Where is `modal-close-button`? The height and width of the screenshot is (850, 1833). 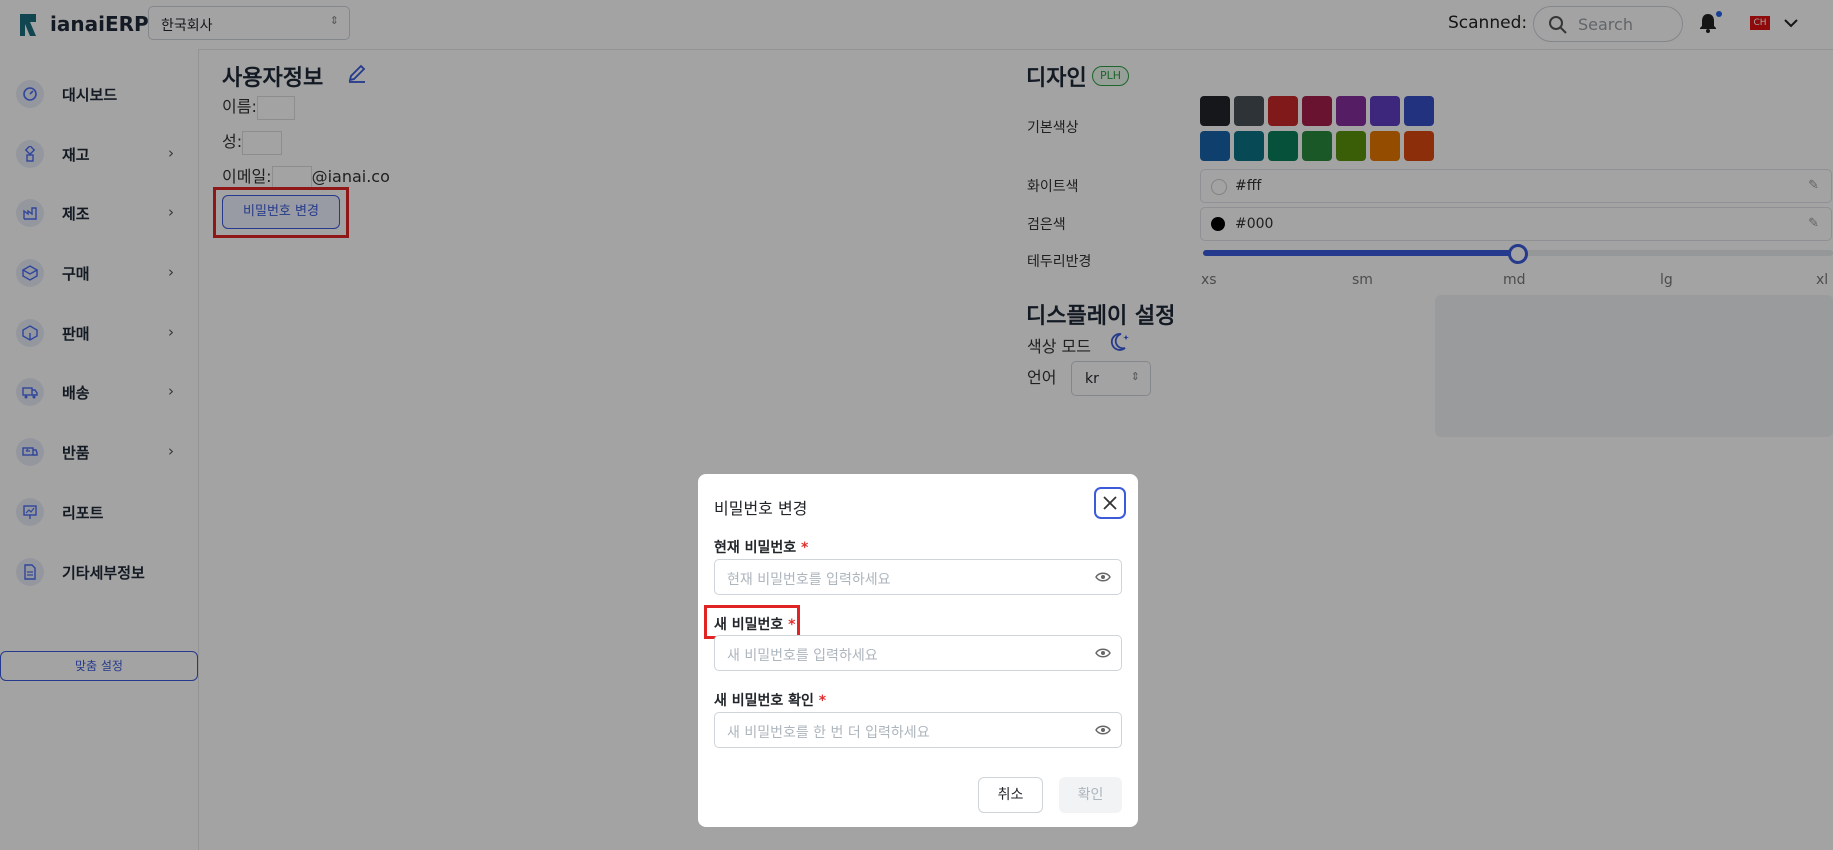 modal-close-button is located at coordinates (1110, 503).